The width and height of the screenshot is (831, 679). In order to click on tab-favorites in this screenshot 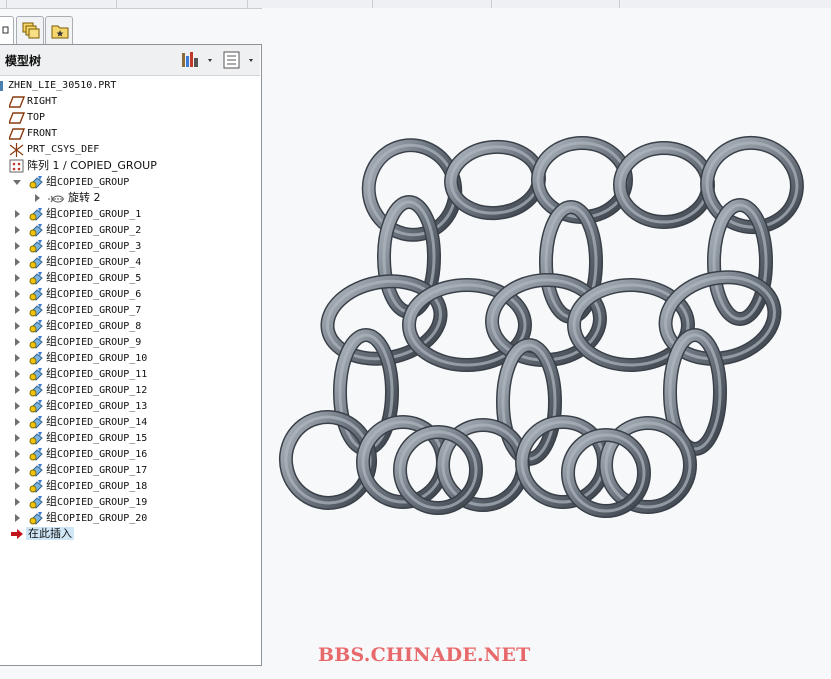, I will do `click(59, 30)`.